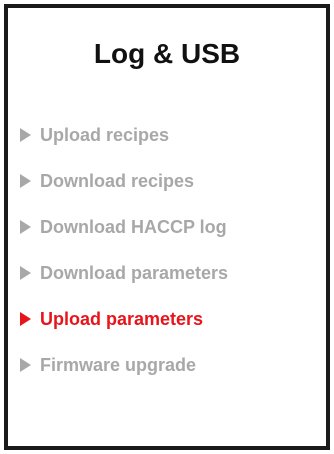 The width and height of the screenshot is (334, 454). What do you see at coordinates (105, 134) in the screenshot?
I see `menu-item-label: Upload recipes` at bounding box center [105, 134].